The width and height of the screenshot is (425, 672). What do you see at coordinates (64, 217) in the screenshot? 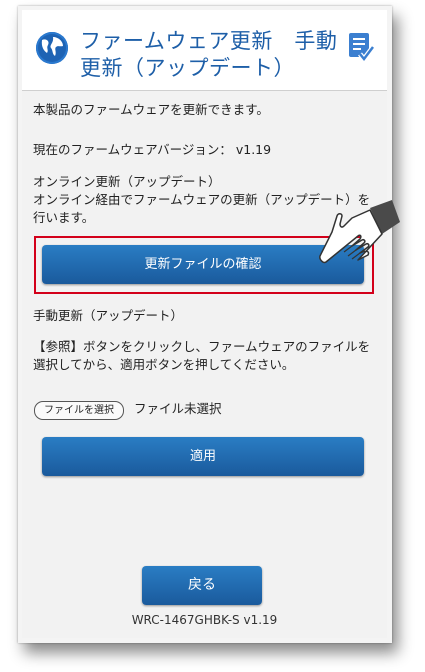
I see `online-update-description-2: 行います。` at bounding box center [64, 217].